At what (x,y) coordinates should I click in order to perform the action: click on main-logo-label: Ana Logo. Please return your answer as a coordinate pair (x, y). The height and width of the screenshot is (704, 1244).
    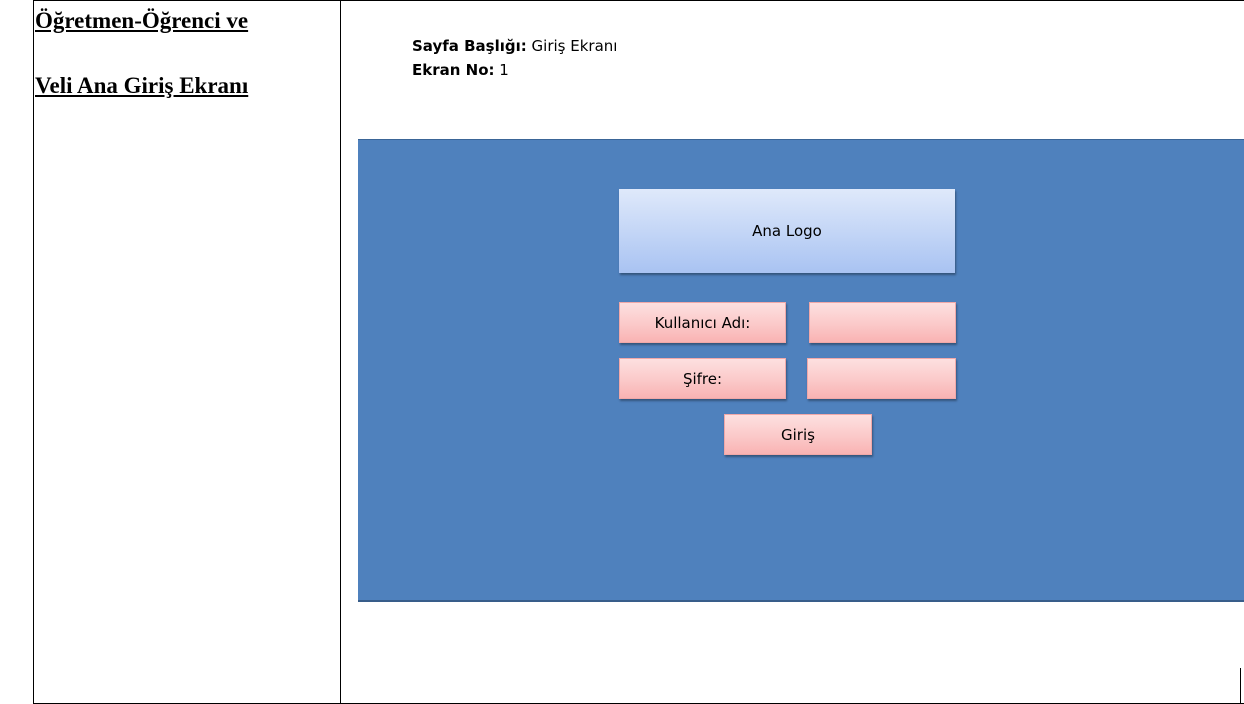
    Looking at the image, I should click on (787, 231).